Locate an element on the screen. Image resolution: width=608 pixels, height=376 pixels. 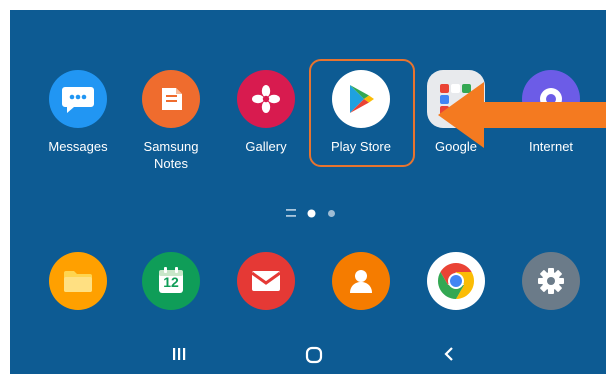
pointer-arrow is located at coordinates (522, 115).